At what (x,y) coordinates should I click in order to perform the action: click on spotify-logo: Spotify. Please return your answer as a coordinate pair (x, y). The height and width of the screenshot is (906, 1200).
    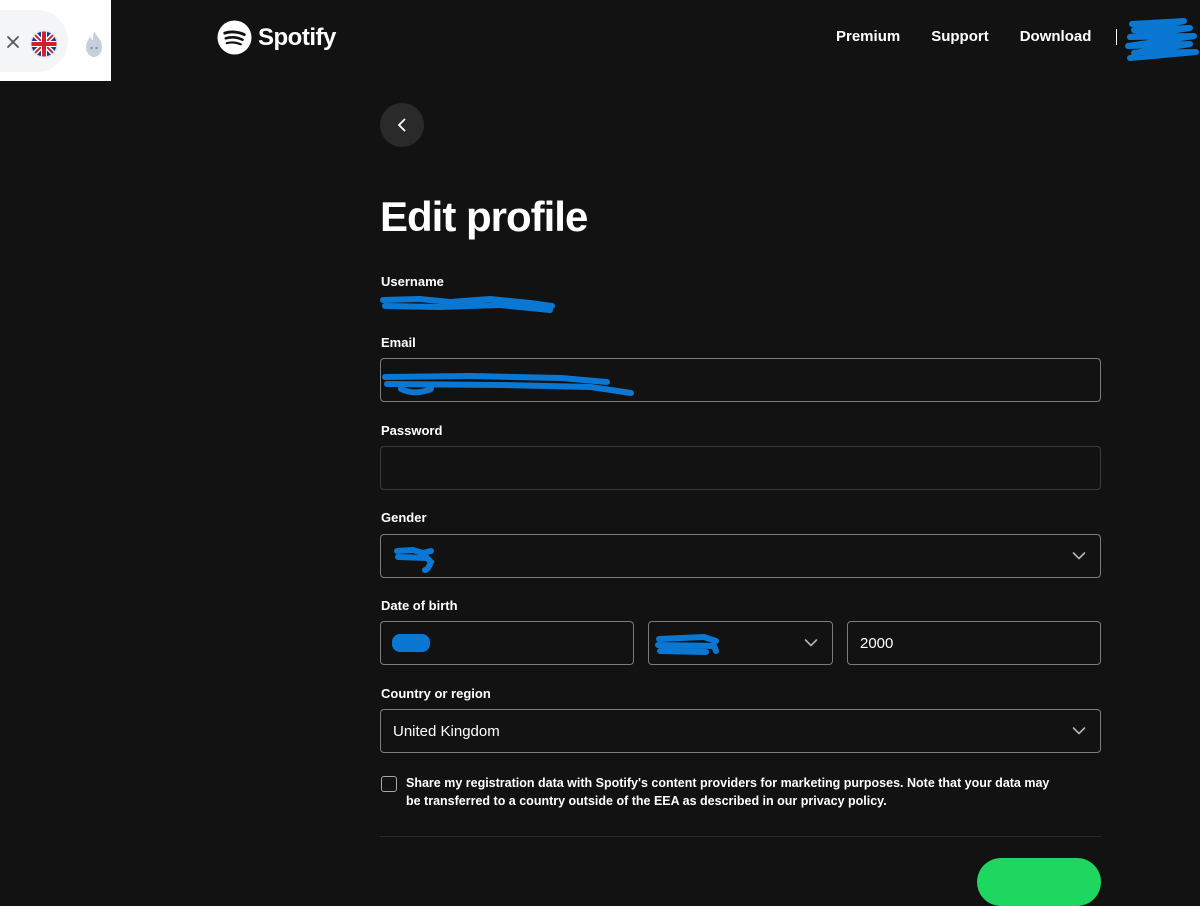
    Looking at the image, I should click on (276, 37).